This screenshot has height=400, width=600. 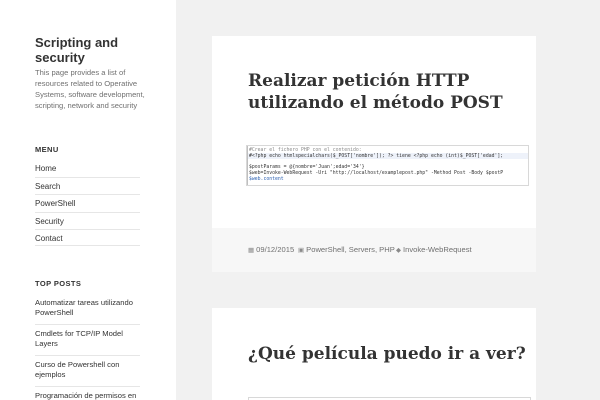 I want to click on code-gutter, so click(x=247, y=165).